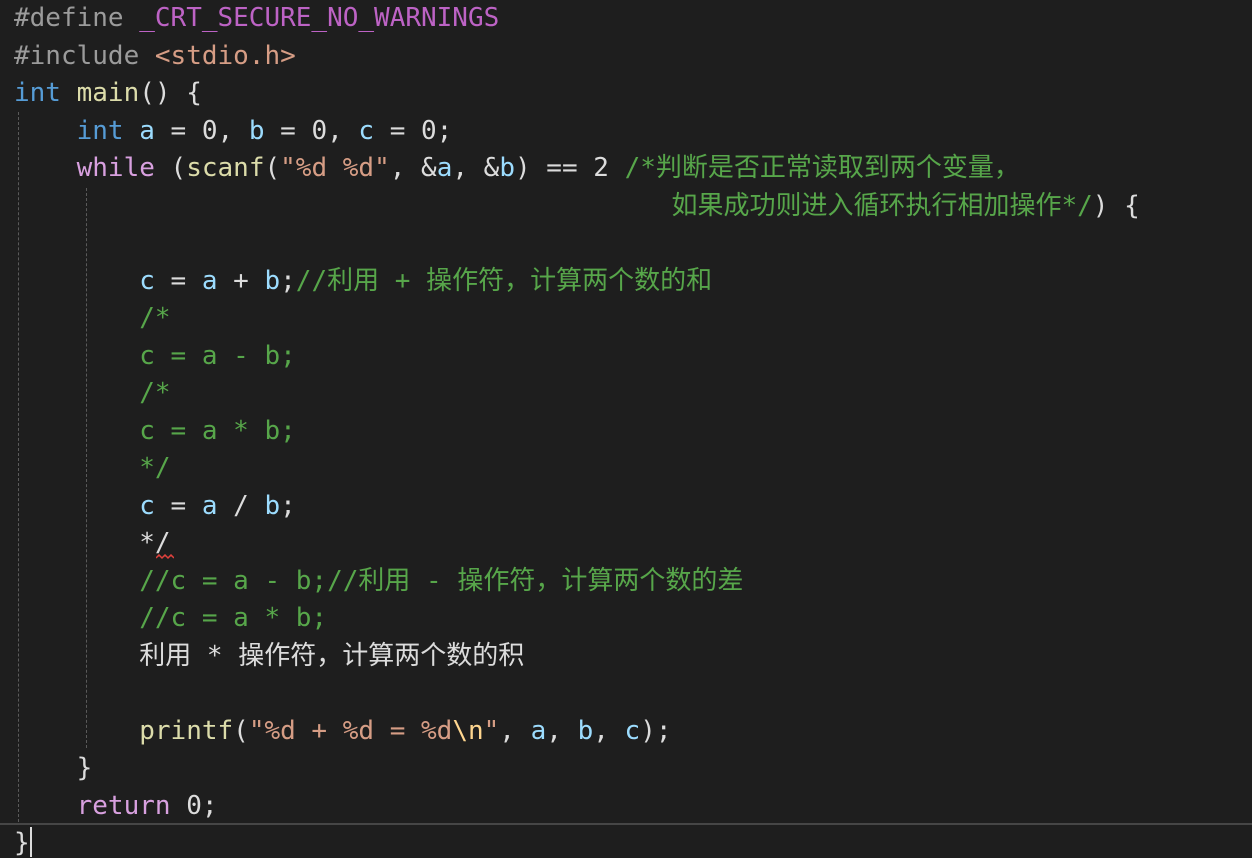  What do you see at coordinates (165, 557) in the screenshot?
I see `error-squiggle` at bounding box center [165, 557].